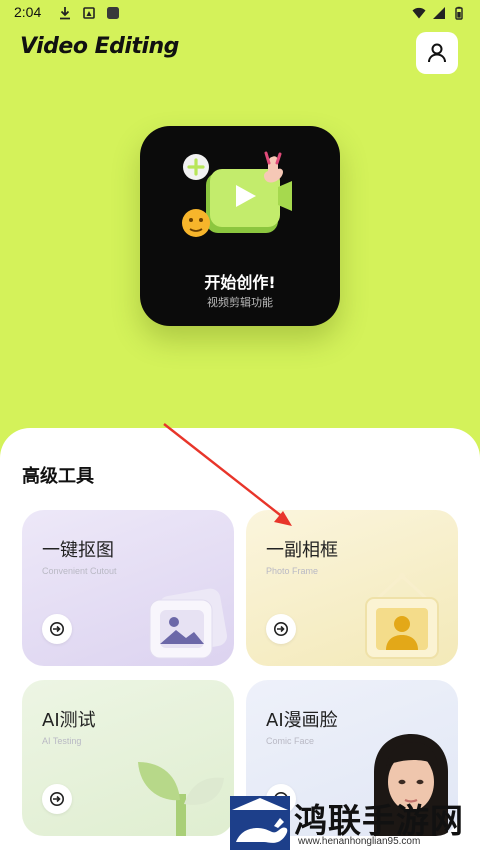 Image resolution: width=480 pixels, height=854 pixels. Describe the element at coordinates (419, 13) in the screenshot. I see `wifi-icon` at that location.